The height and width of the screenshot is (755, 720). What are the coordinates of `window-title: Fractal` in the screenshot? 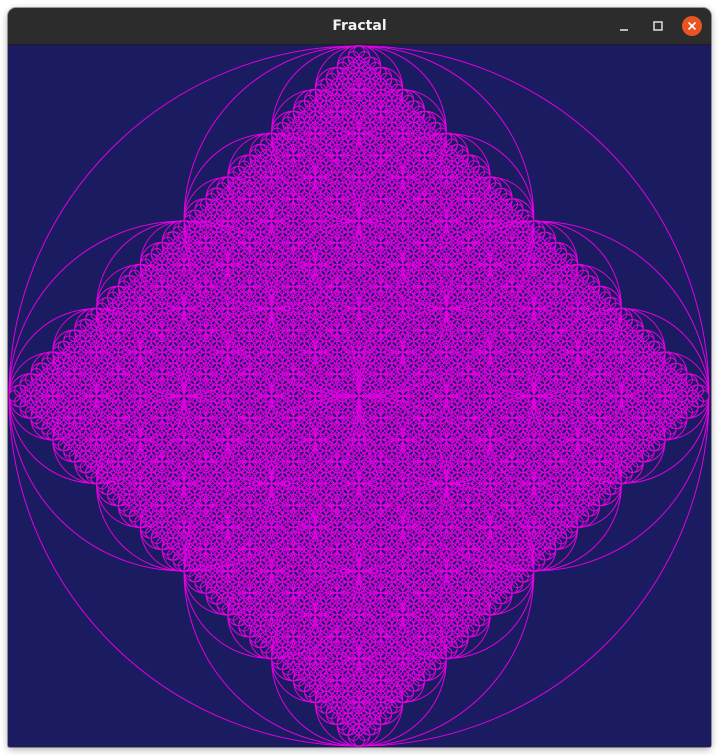 It's located at (359, 26).